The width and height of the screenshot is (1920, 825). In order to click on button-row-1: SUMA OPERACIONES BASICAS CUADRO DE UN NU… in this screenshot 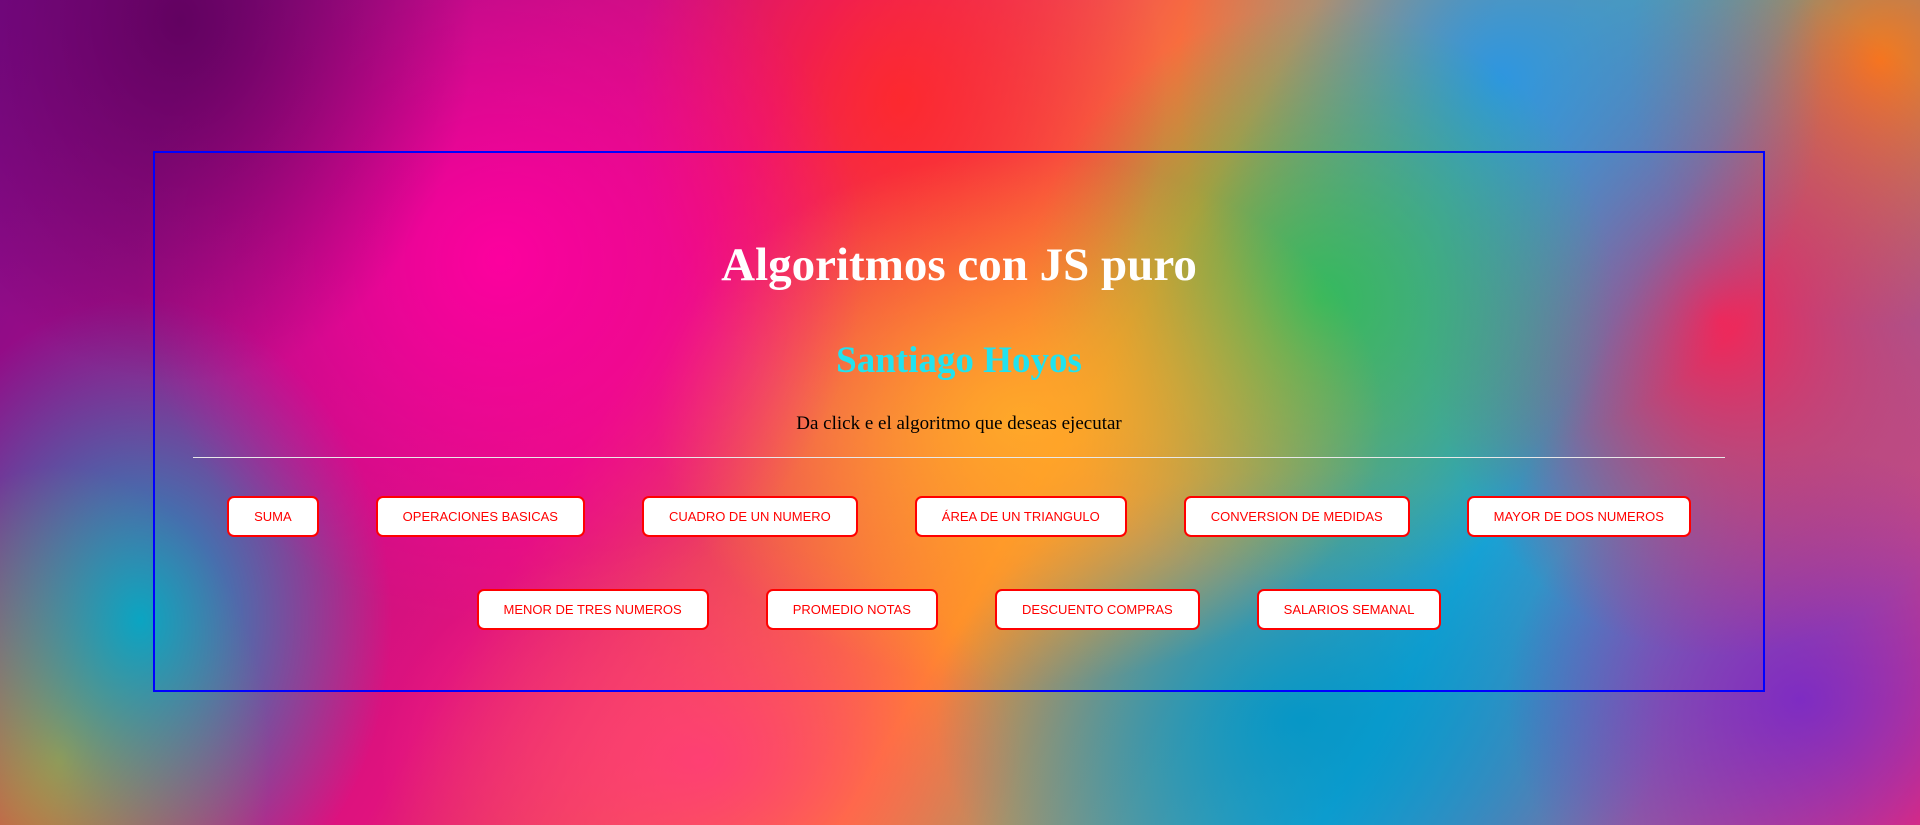, I will do `click(959, 516)`.